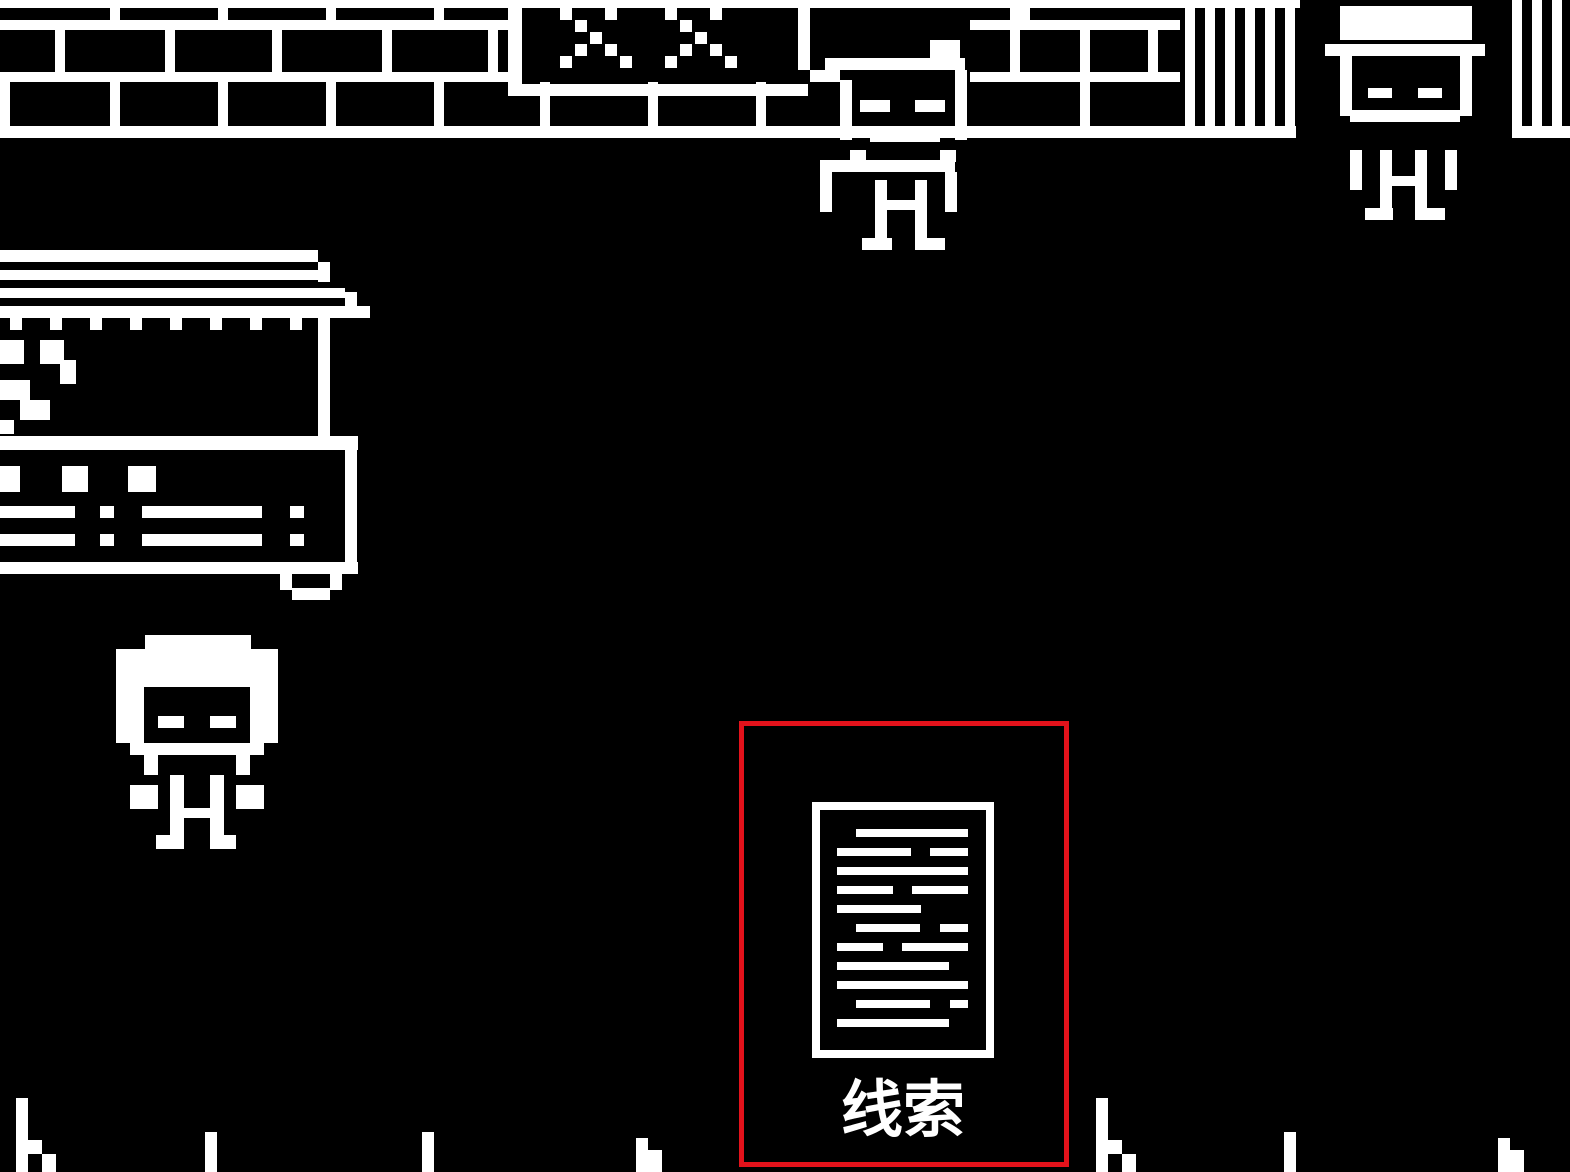  I want to click on document-lines, so click(902, 928).